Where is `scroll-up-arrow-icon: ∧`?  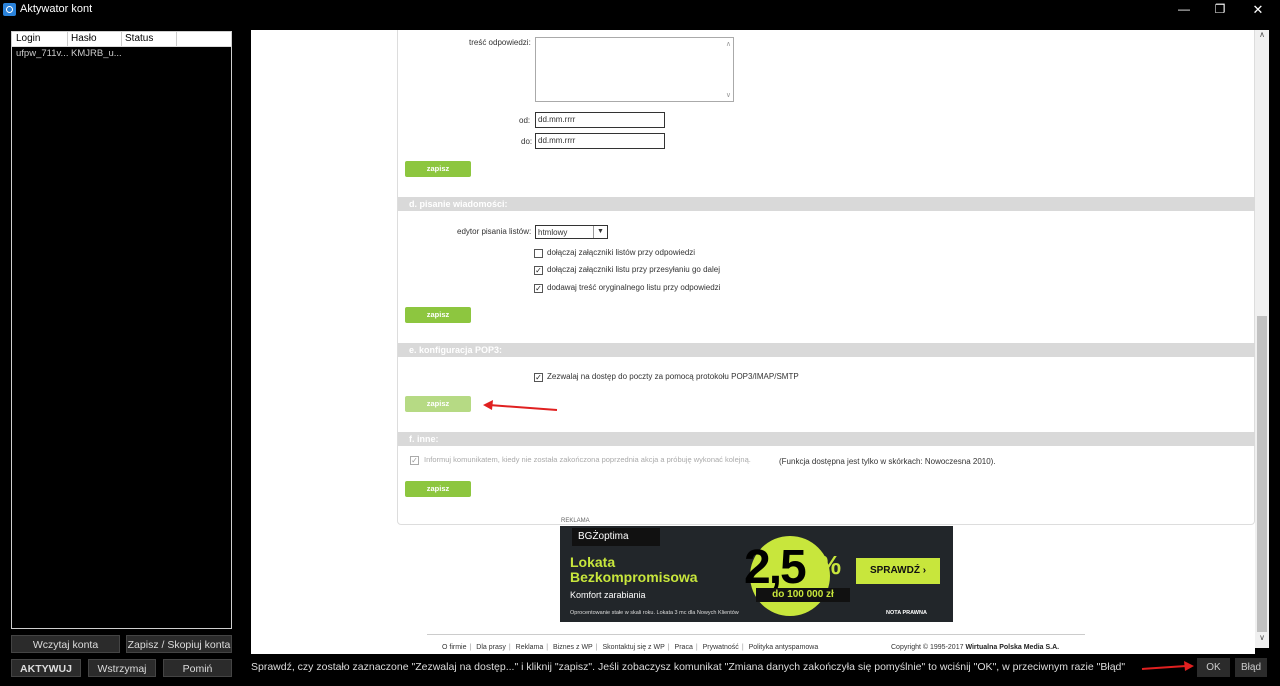 scroll-up-arrow-icon: ∧ is located at coordinates (1262, 36).